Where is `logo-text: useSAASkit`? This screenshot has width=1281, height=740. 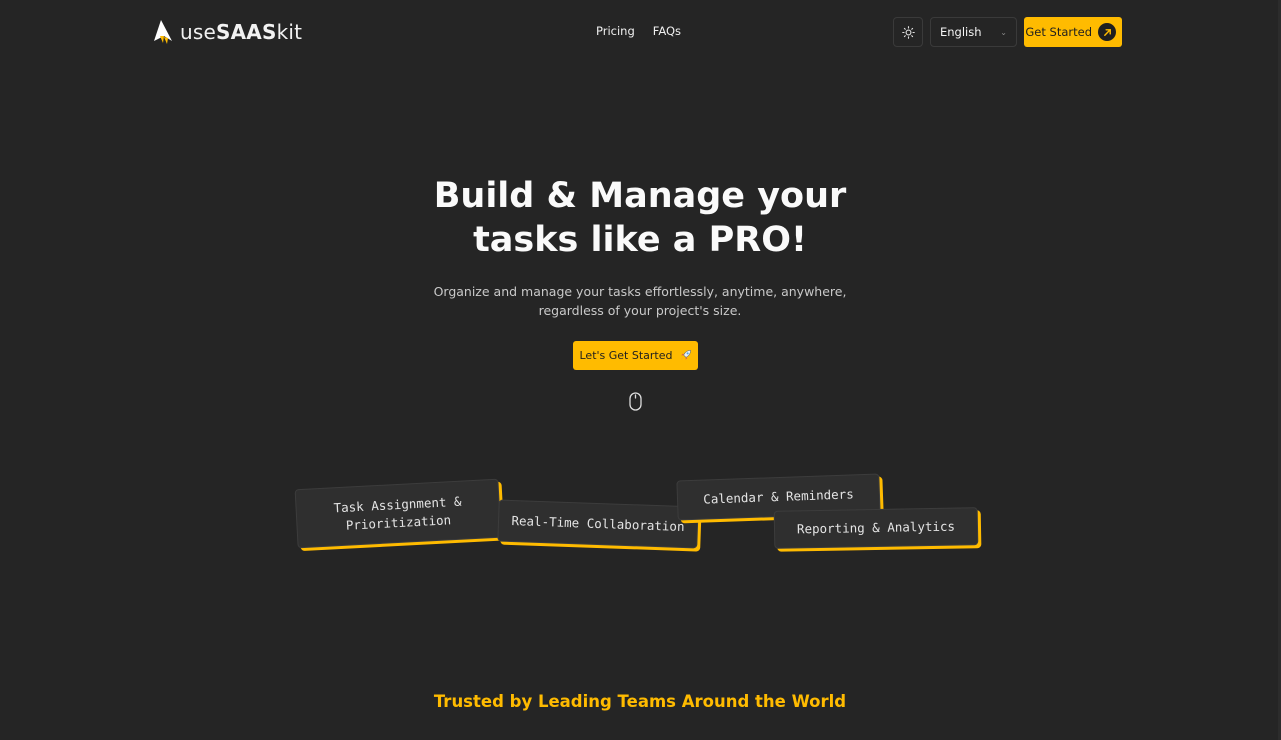
logo-text: useSAASkit is located at coordinates (241, 32).